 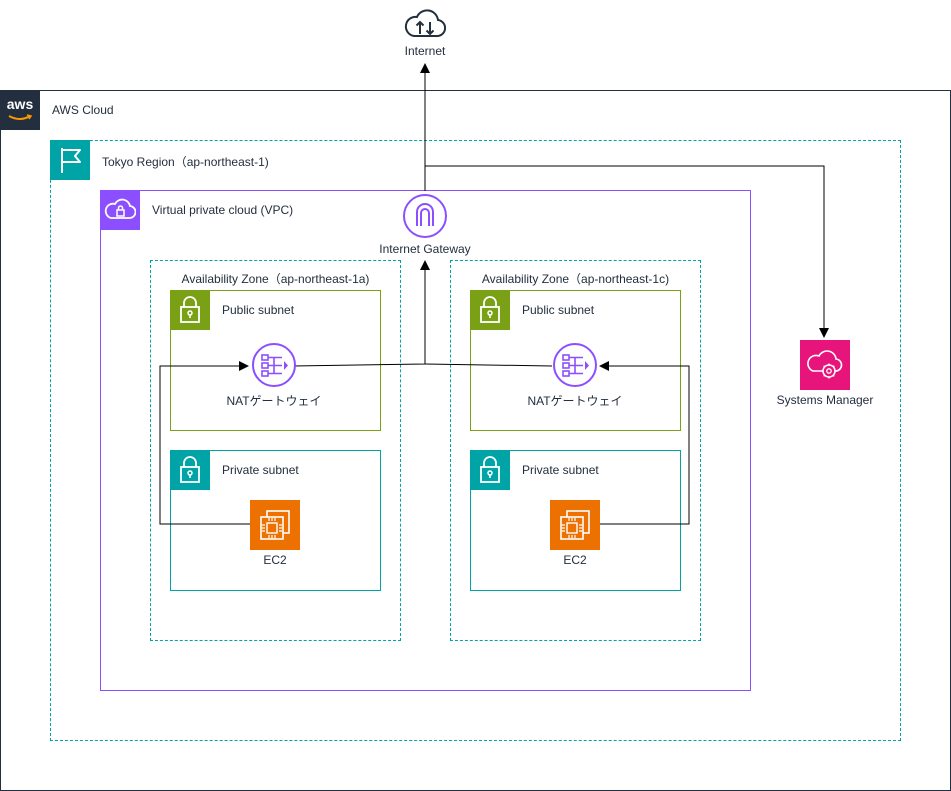 I want to click on systems-manager-icon, so click(x=825, y=364).